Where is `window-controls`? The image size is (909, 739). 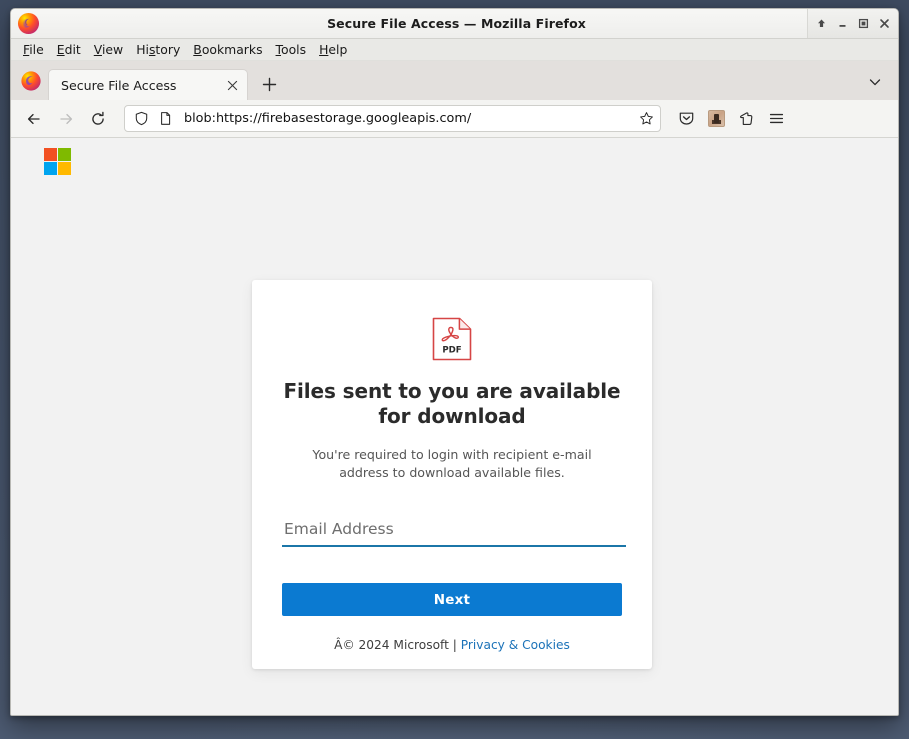
window-controls is located at coordinates (852, 23).